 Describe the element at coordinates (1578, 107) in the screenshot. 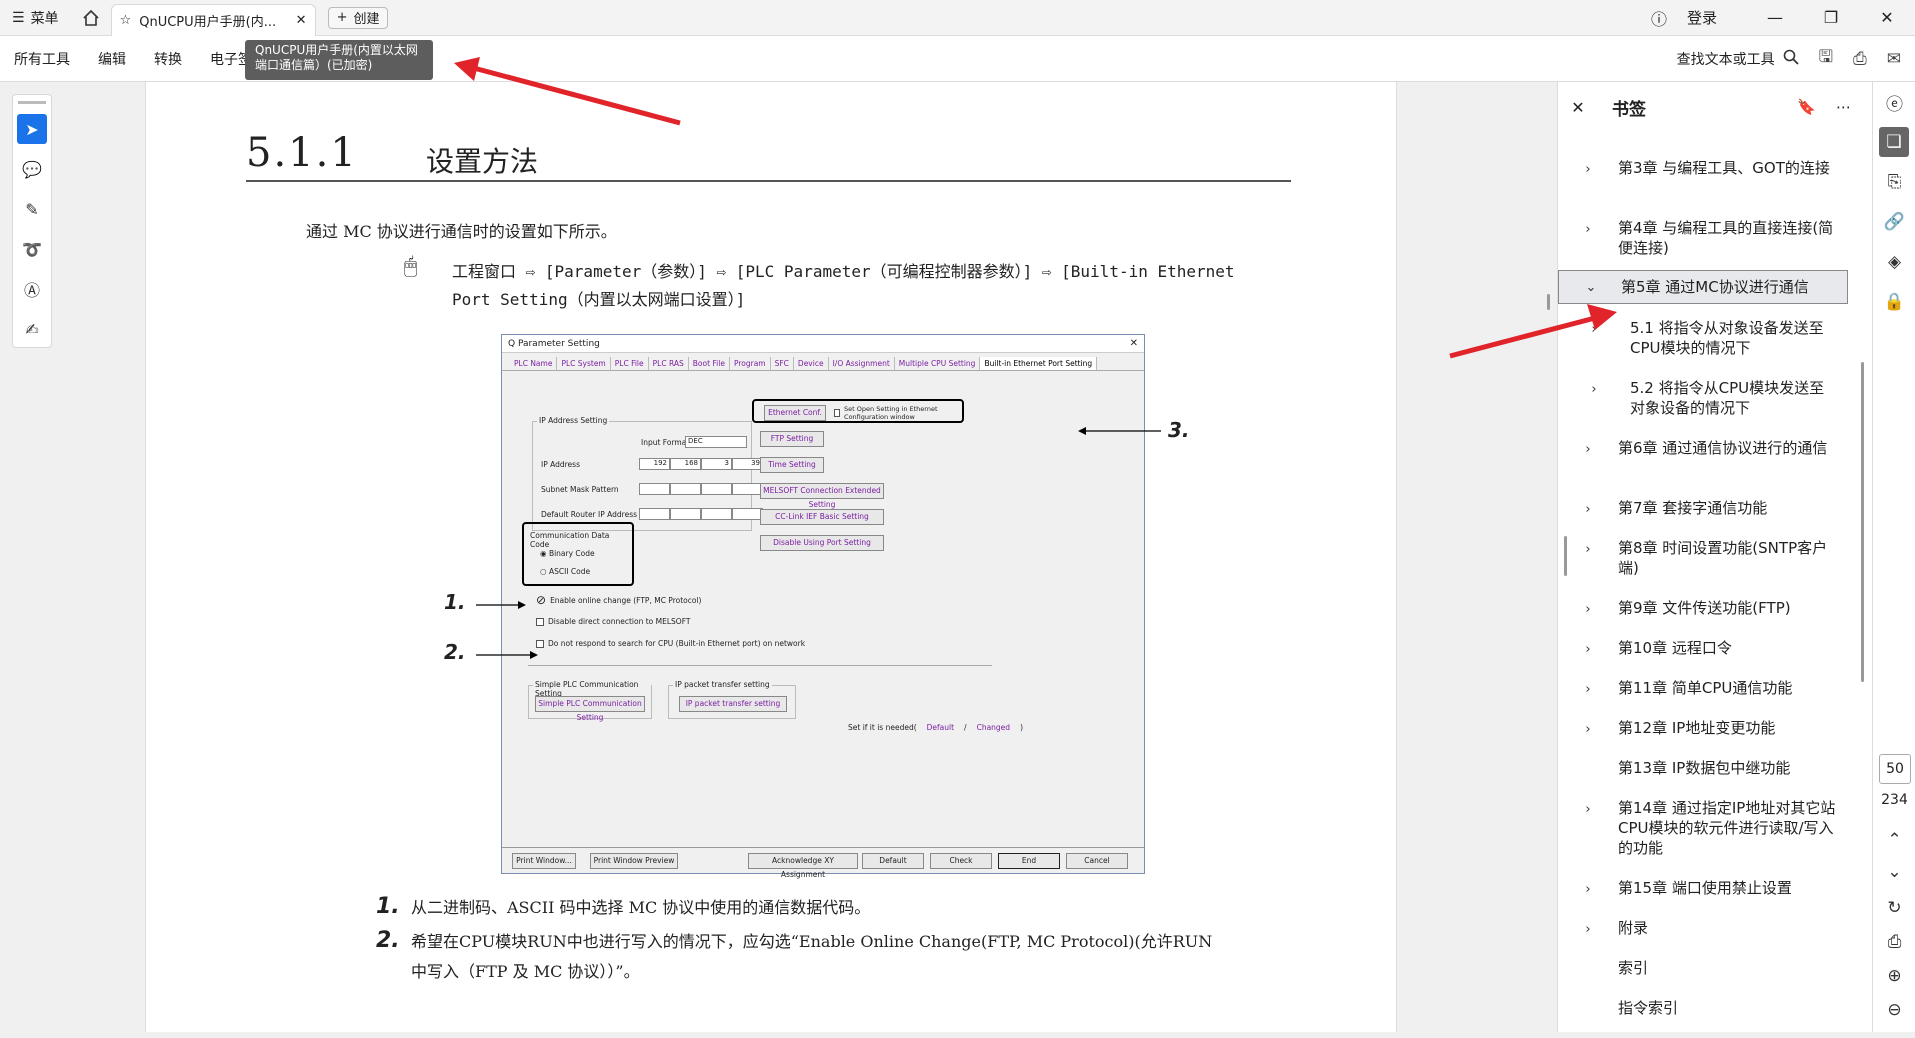

I see `close-panel-icon: ✕` at that location.